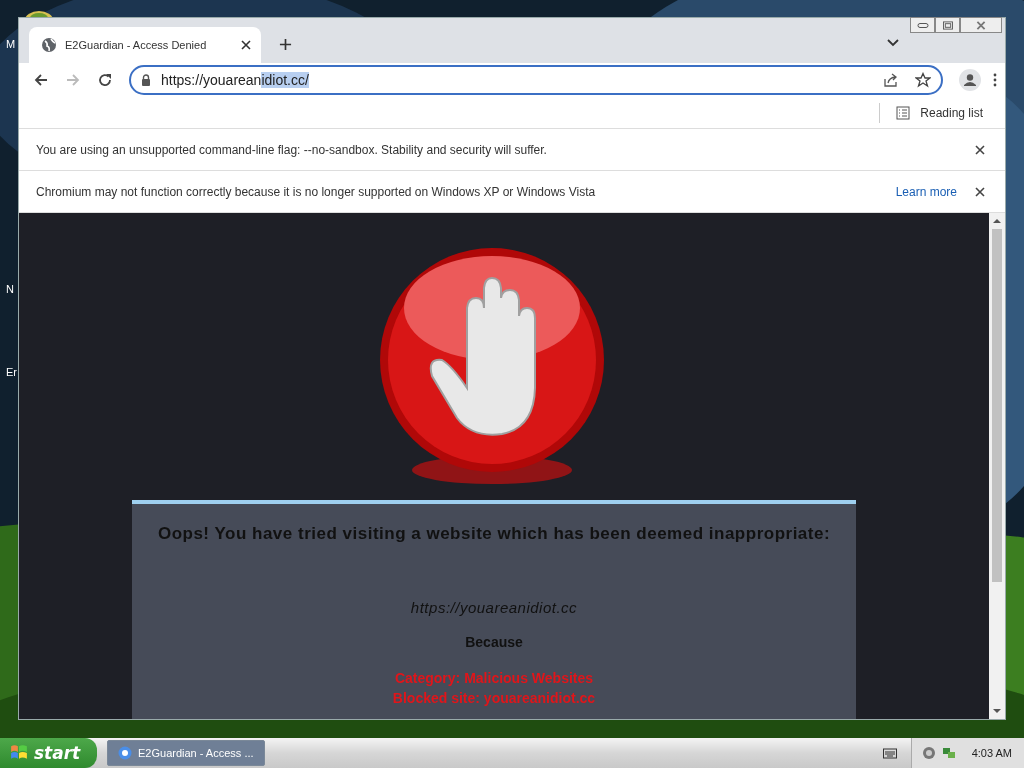  What do you see at coordinates (970, 80) in the screenshot?
I see `profile-icon` at bounding box center [970, 80].